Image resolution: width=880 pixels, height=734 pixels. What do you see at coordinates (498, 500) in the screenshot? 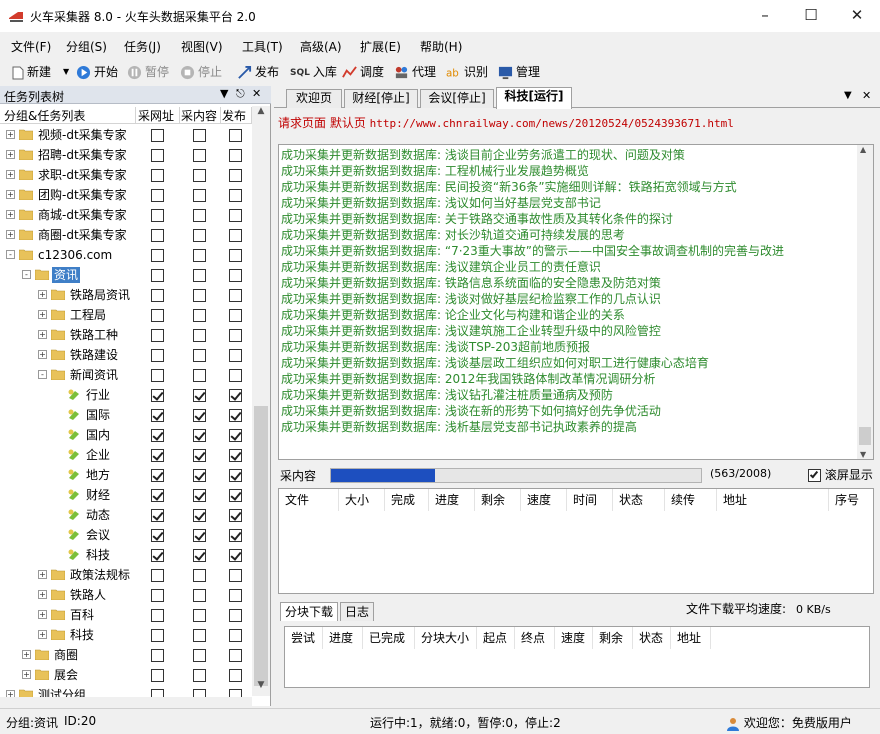
I see `dl-col-remaining: 剩余` at bounding box center [498, 500].